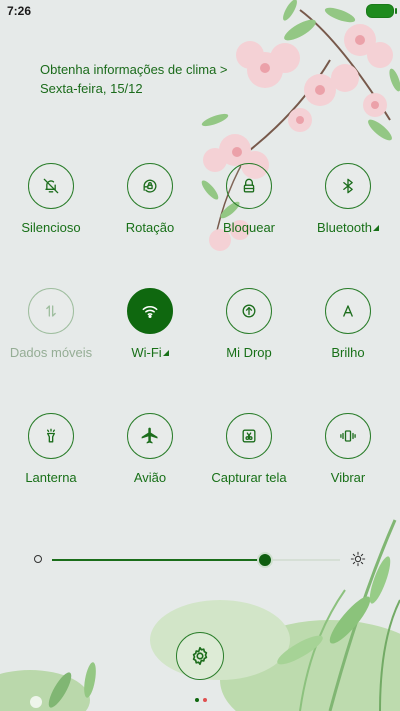 The height and width of the screenshot is (711, 400). What do you see at coordinates (159, 560) in the screenshot?
I see `slider-fill` at bounding box center [159, 560].